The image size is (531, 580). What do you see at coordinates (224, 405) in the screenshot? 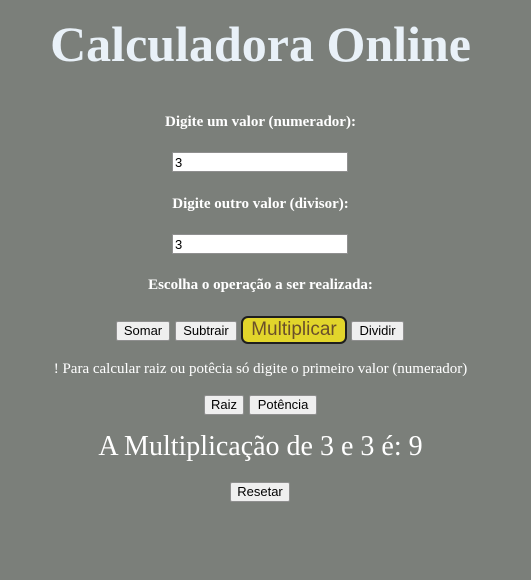
I see `root-button: Raiz` at bounding box center [224, 405].